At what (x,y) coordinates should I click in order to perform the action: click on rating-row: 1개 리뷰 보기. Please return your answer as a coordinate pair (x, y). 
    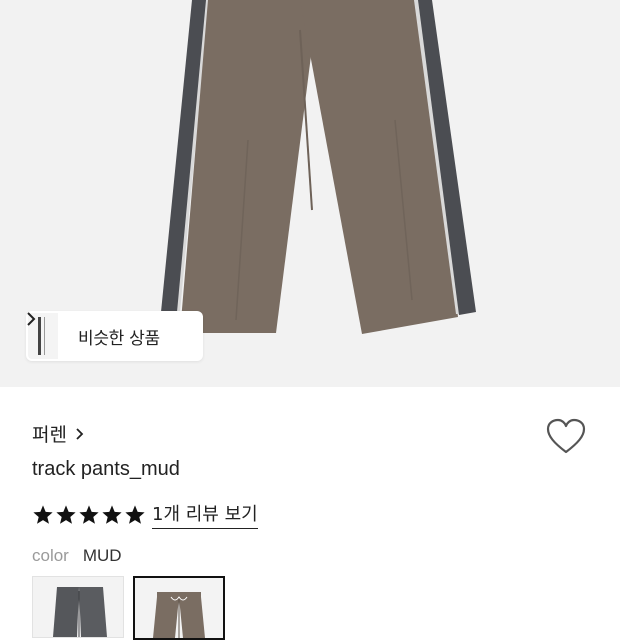
    Looking at the image, I should click on (145, 514).